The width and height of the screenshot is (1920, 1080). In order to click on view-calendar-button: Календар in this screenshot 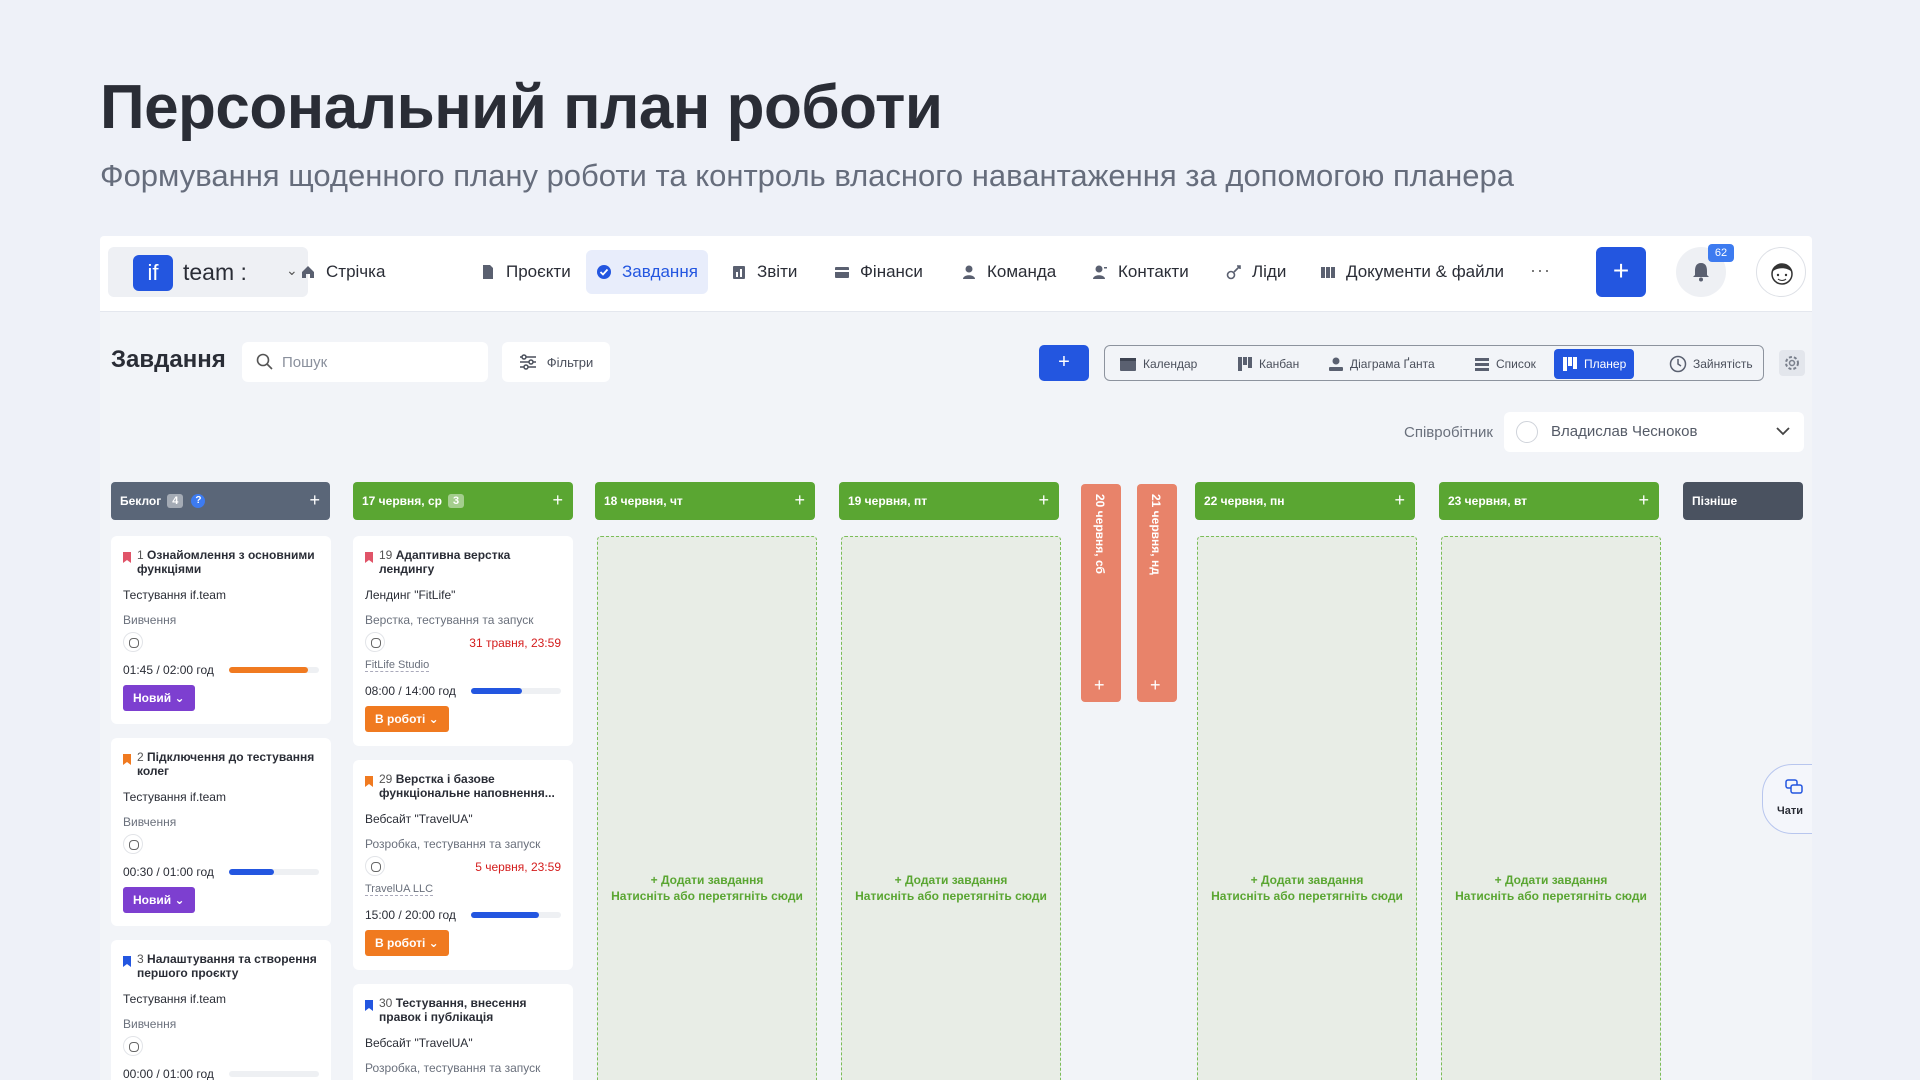, I will do `click(1158, 364)`.